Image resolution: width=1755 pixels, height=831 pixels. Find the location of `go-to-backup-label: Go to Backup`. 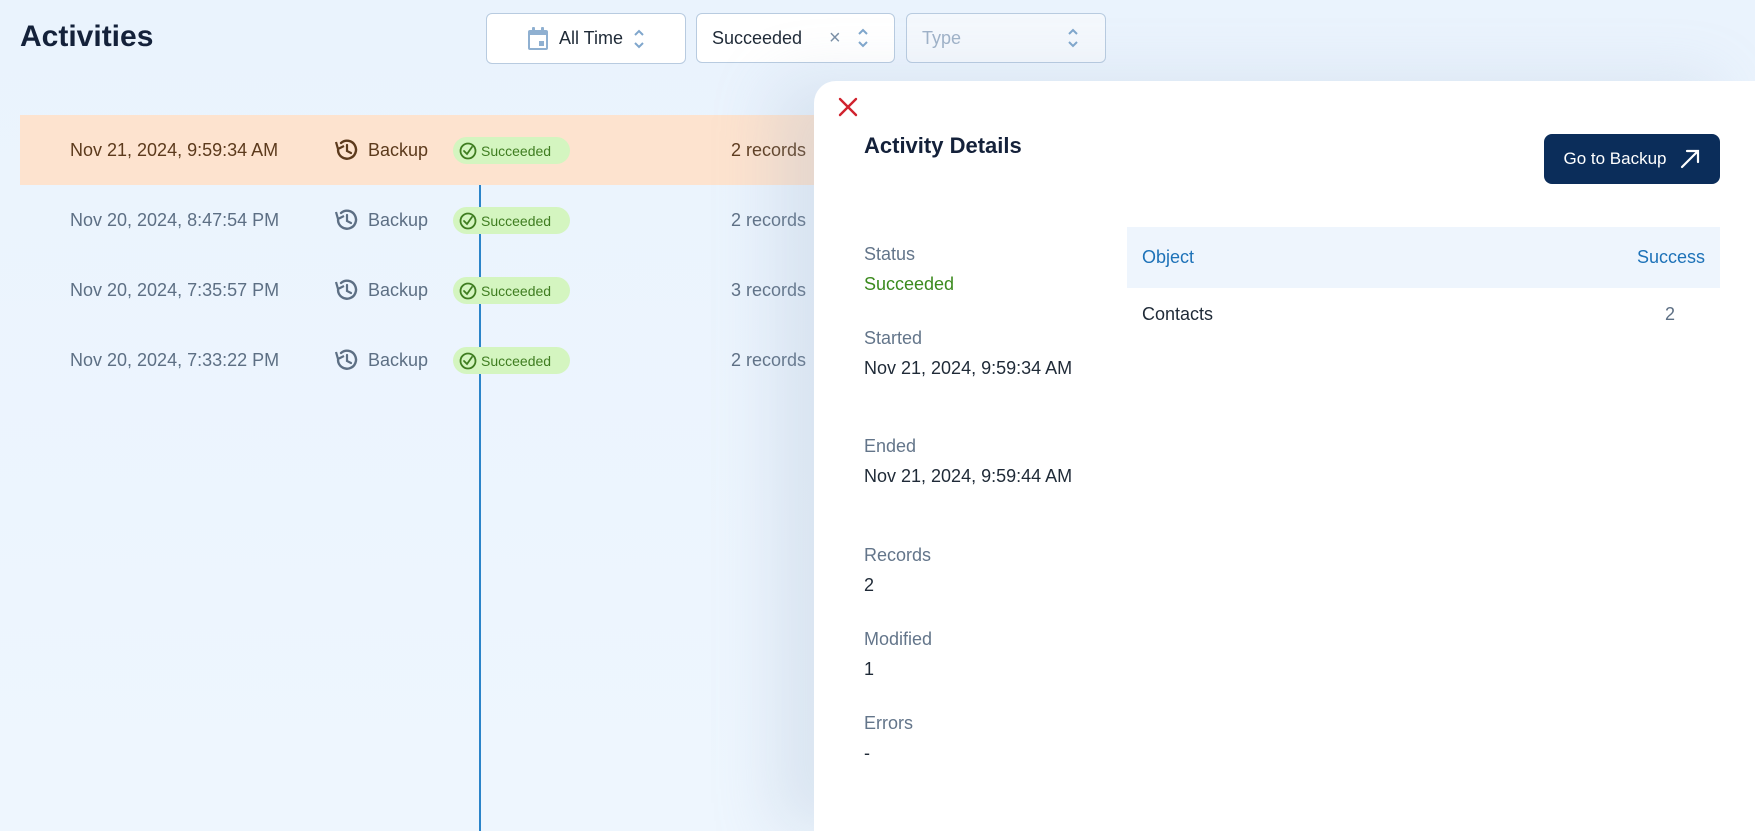

go-to-backup-label: Go to Backup is located at coordinates (1615, 158).